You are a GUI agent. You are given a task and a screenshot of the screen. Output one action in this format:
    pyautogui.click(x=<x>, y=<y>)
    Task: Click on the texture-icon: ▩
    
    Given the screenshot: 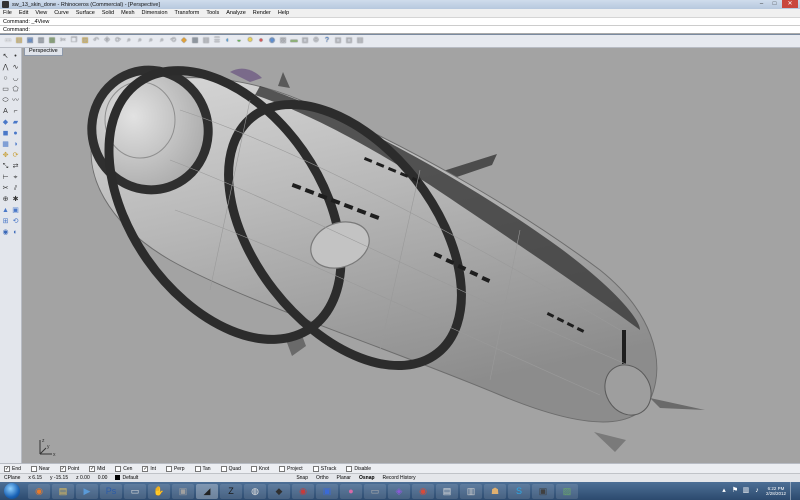 What is the action you would take?
    pyautogui.click(x=283, y=41)
    